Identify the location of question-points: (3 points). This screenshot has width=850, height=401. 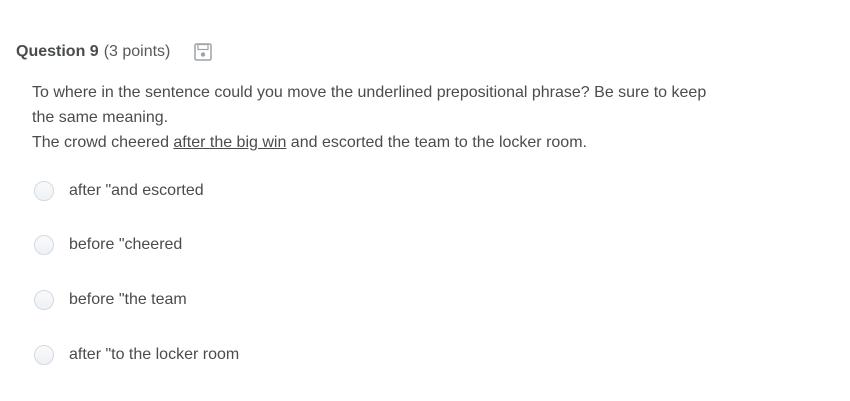
(137, 51).